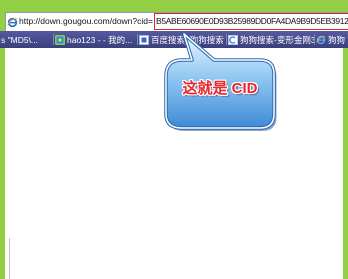 The width and height of the screenshot is (348, 279). What do you see at coordinates (187, 39) in the screenshot?
I see `bookmark-label: 百度搜索_狗狗搜索` at bounding box center [187, 39].